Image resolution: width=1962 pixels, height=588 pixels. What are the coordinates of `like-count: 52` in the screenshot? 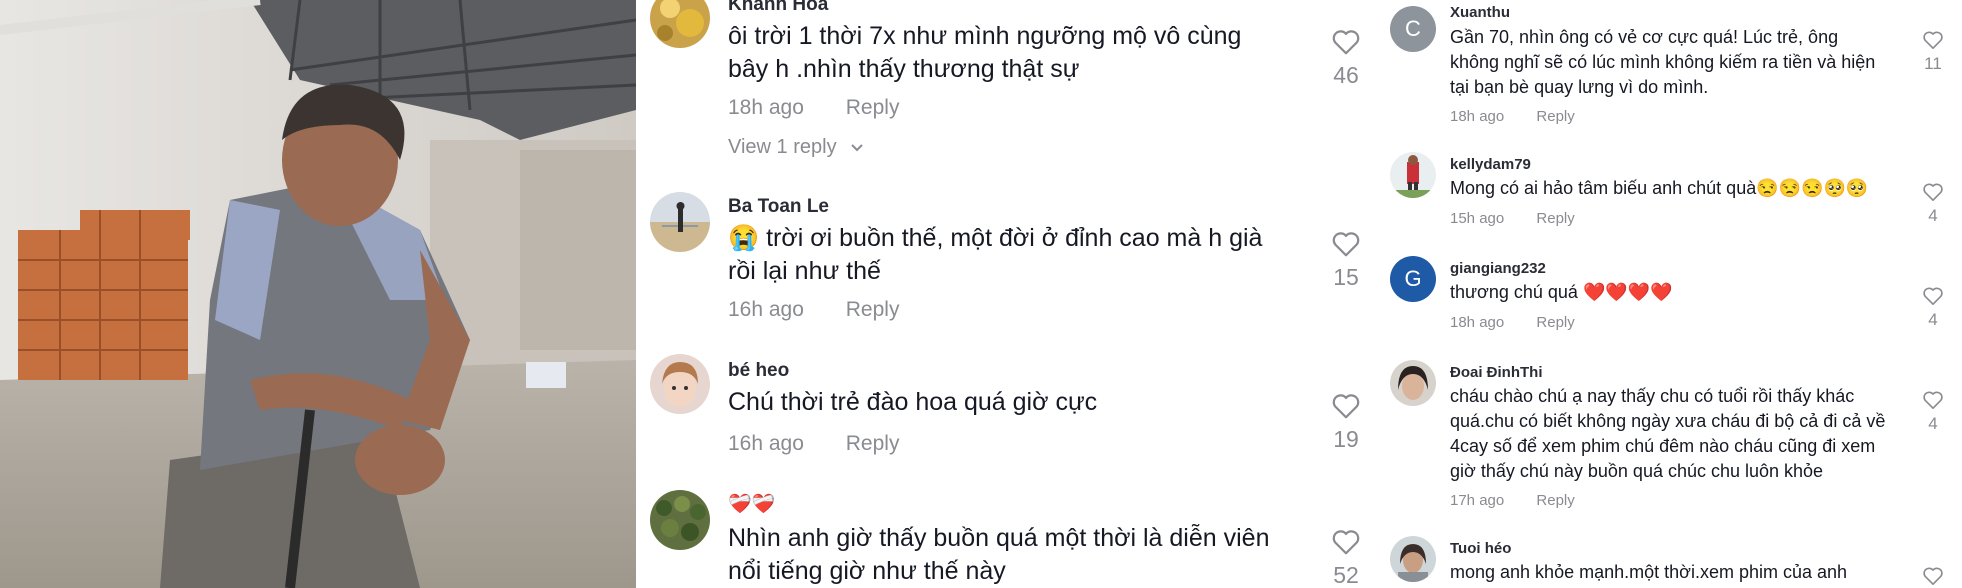 It's located at (1346, 575).